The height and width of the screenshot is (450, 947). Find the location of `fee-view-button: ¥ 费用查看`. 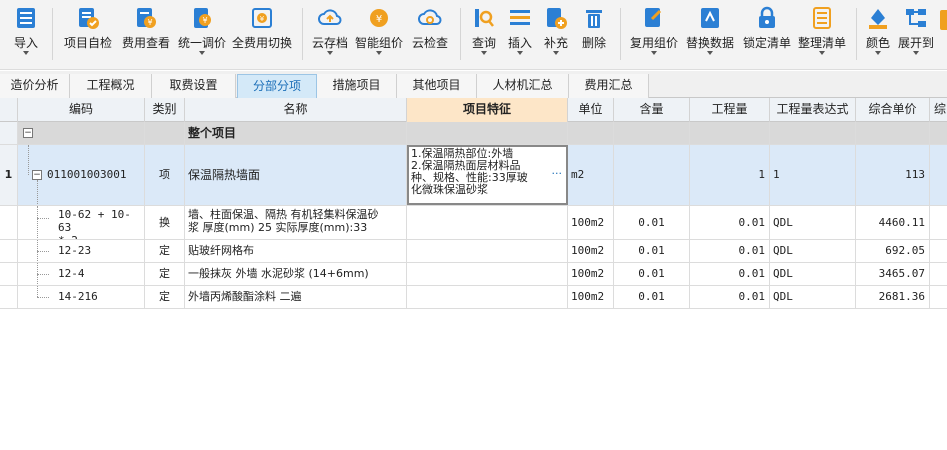

fee-view-button: ¥ 费用查看 is located at coordinates (146, 35).